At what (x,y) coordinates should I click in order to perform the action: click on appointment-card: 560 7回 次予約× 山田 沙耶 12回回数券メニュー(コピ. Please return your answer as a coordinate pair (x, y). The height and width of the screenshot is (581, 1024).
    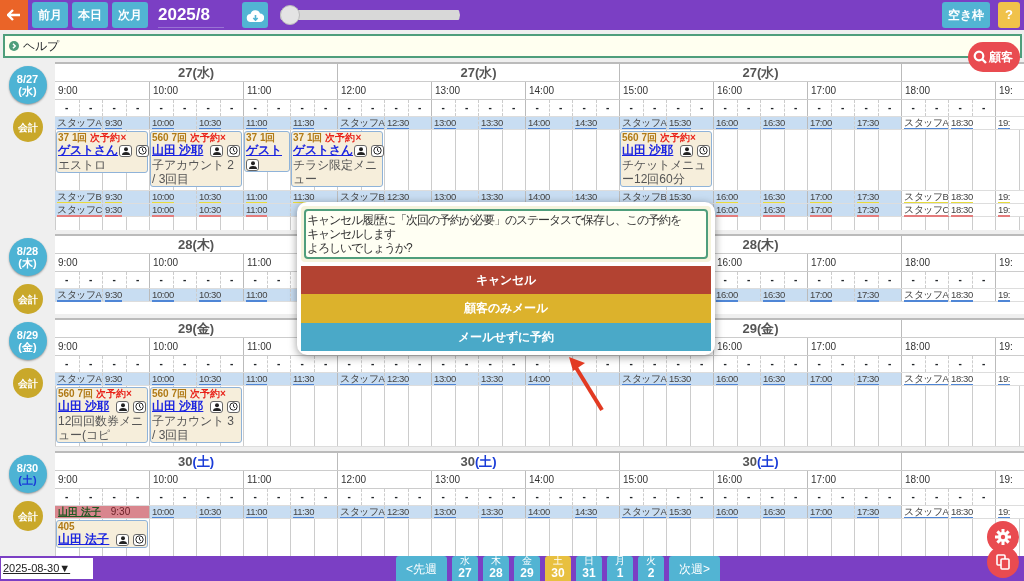
    Looking at the image, I should click on (102, 415).